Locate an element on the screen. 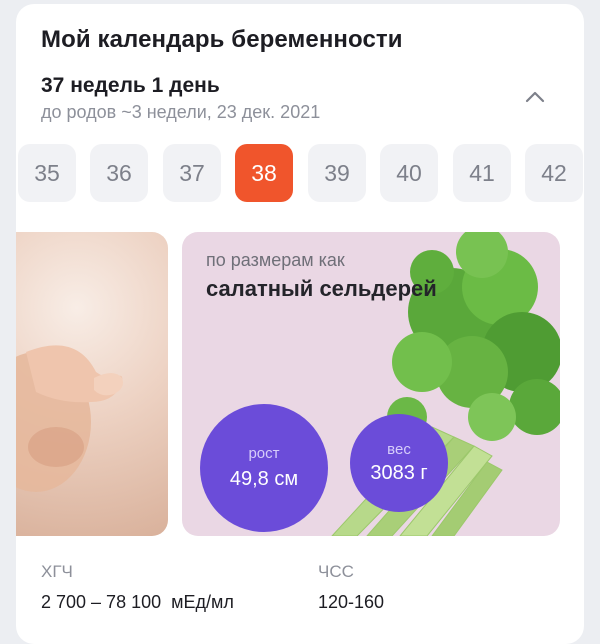  heart-rate-metric: ЧСС 120-160 is located at coordinates (351, 587).